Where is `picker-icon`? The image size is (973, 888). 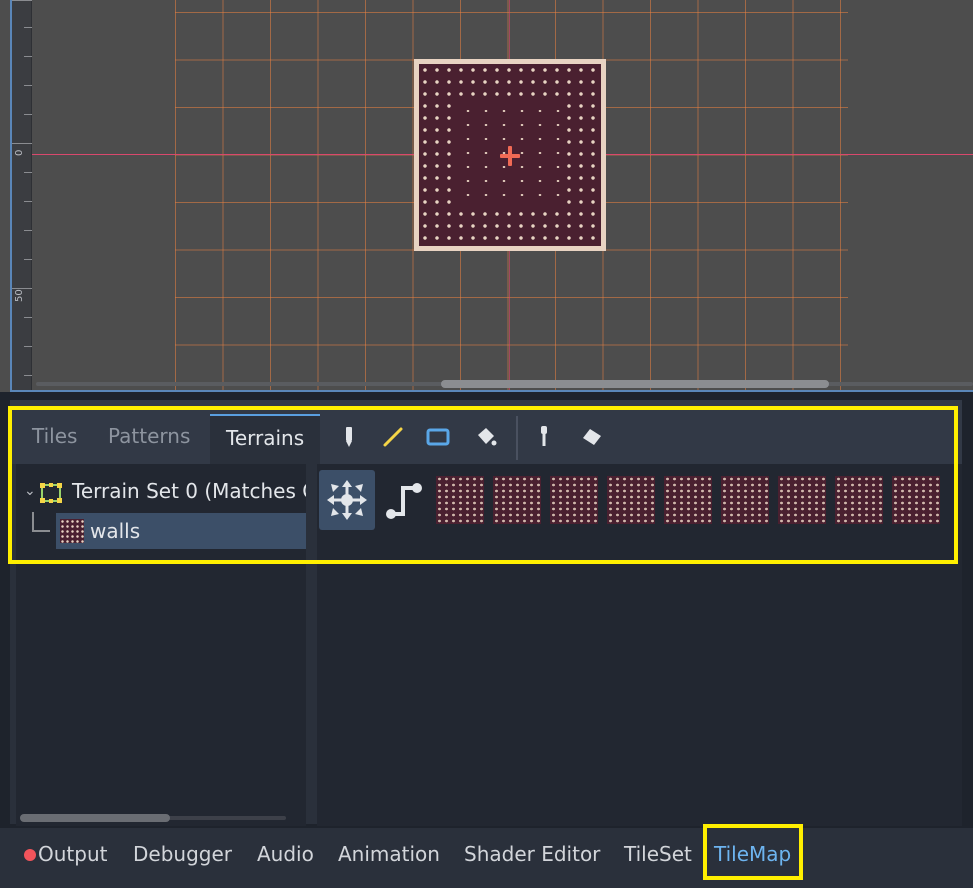 picker-icon is located at coordinates (544, 437).